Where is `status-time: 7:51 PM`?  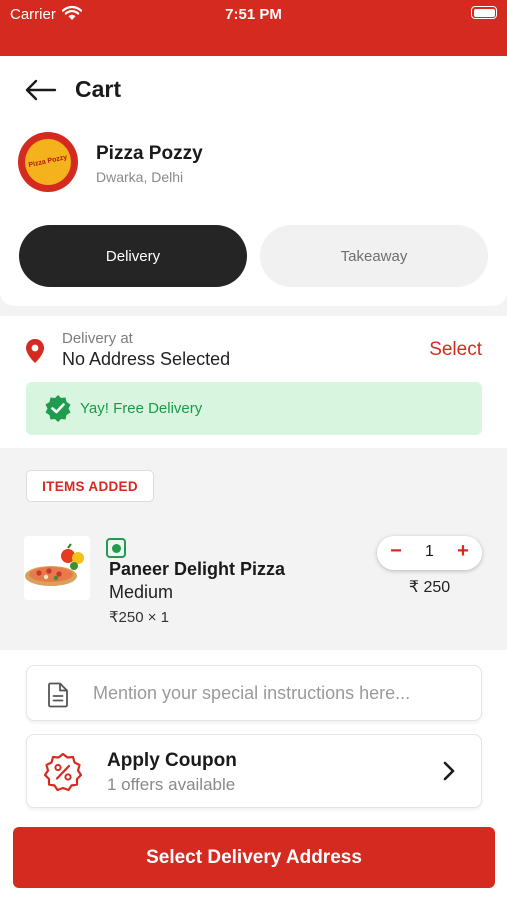
status-time: 7:51 PM is located at coordinates (253, 14).